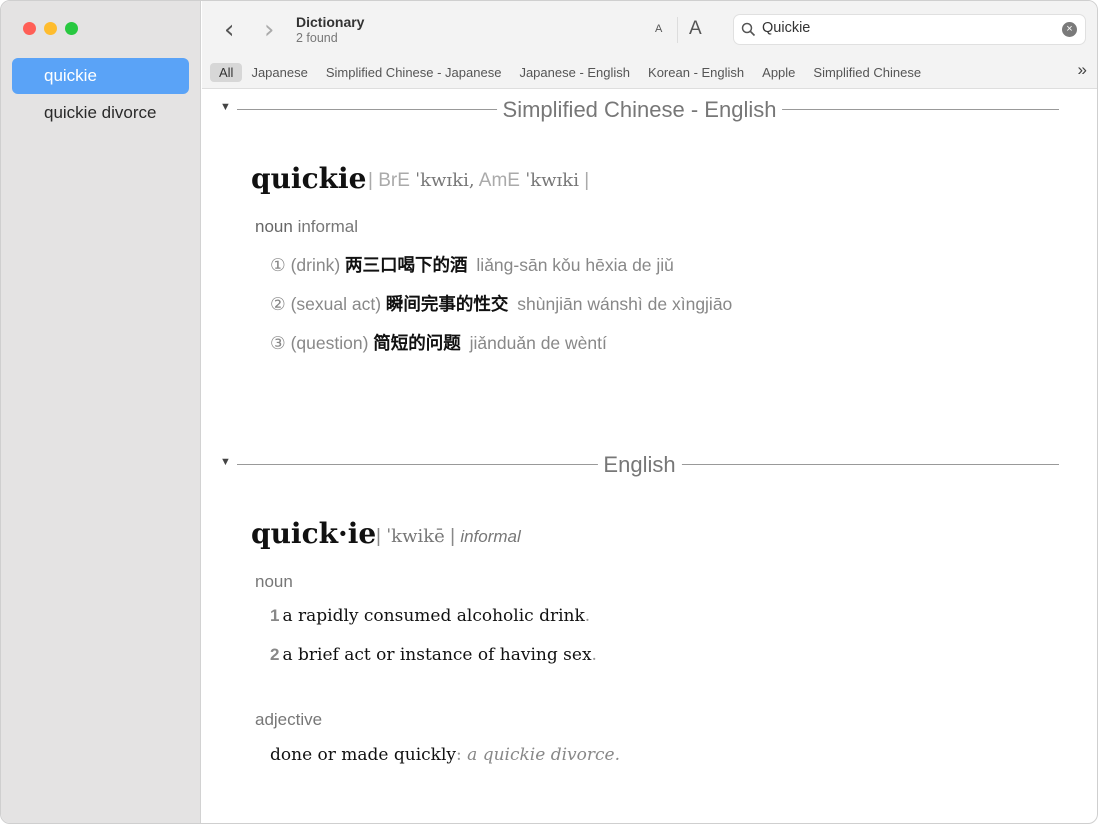  I want to click on pron-bre: ˈkwɪki,, so click(445, 180).